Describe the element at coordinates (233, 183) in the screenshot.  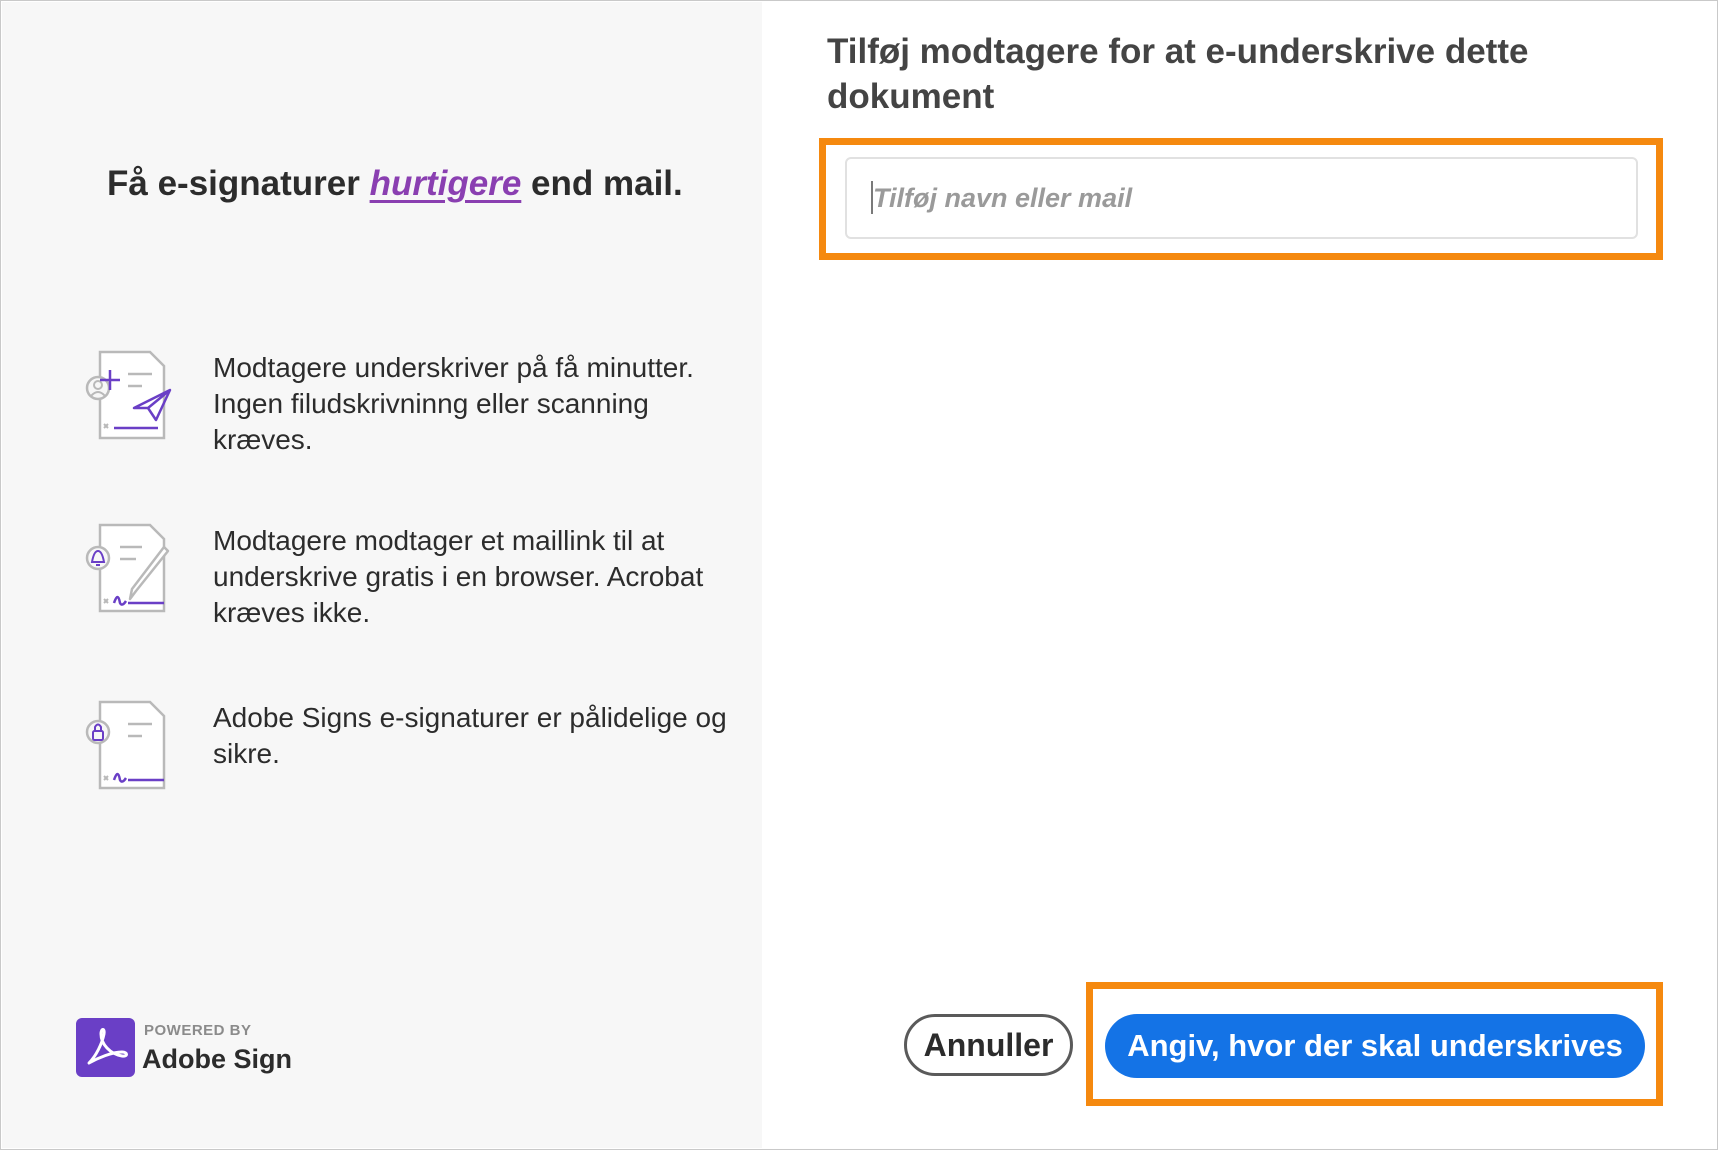
I see `headline-start: Få e-signaturer` at that location.